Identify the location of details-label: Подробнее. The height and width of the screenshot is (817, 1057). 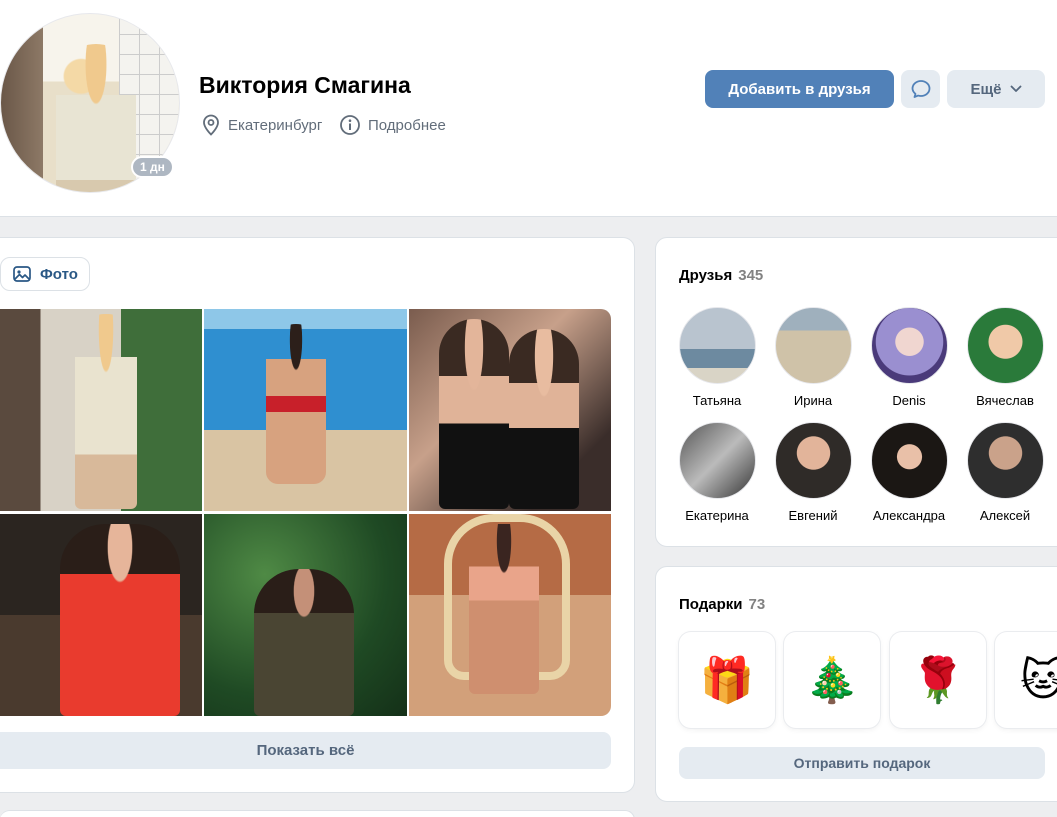
(407, 125).